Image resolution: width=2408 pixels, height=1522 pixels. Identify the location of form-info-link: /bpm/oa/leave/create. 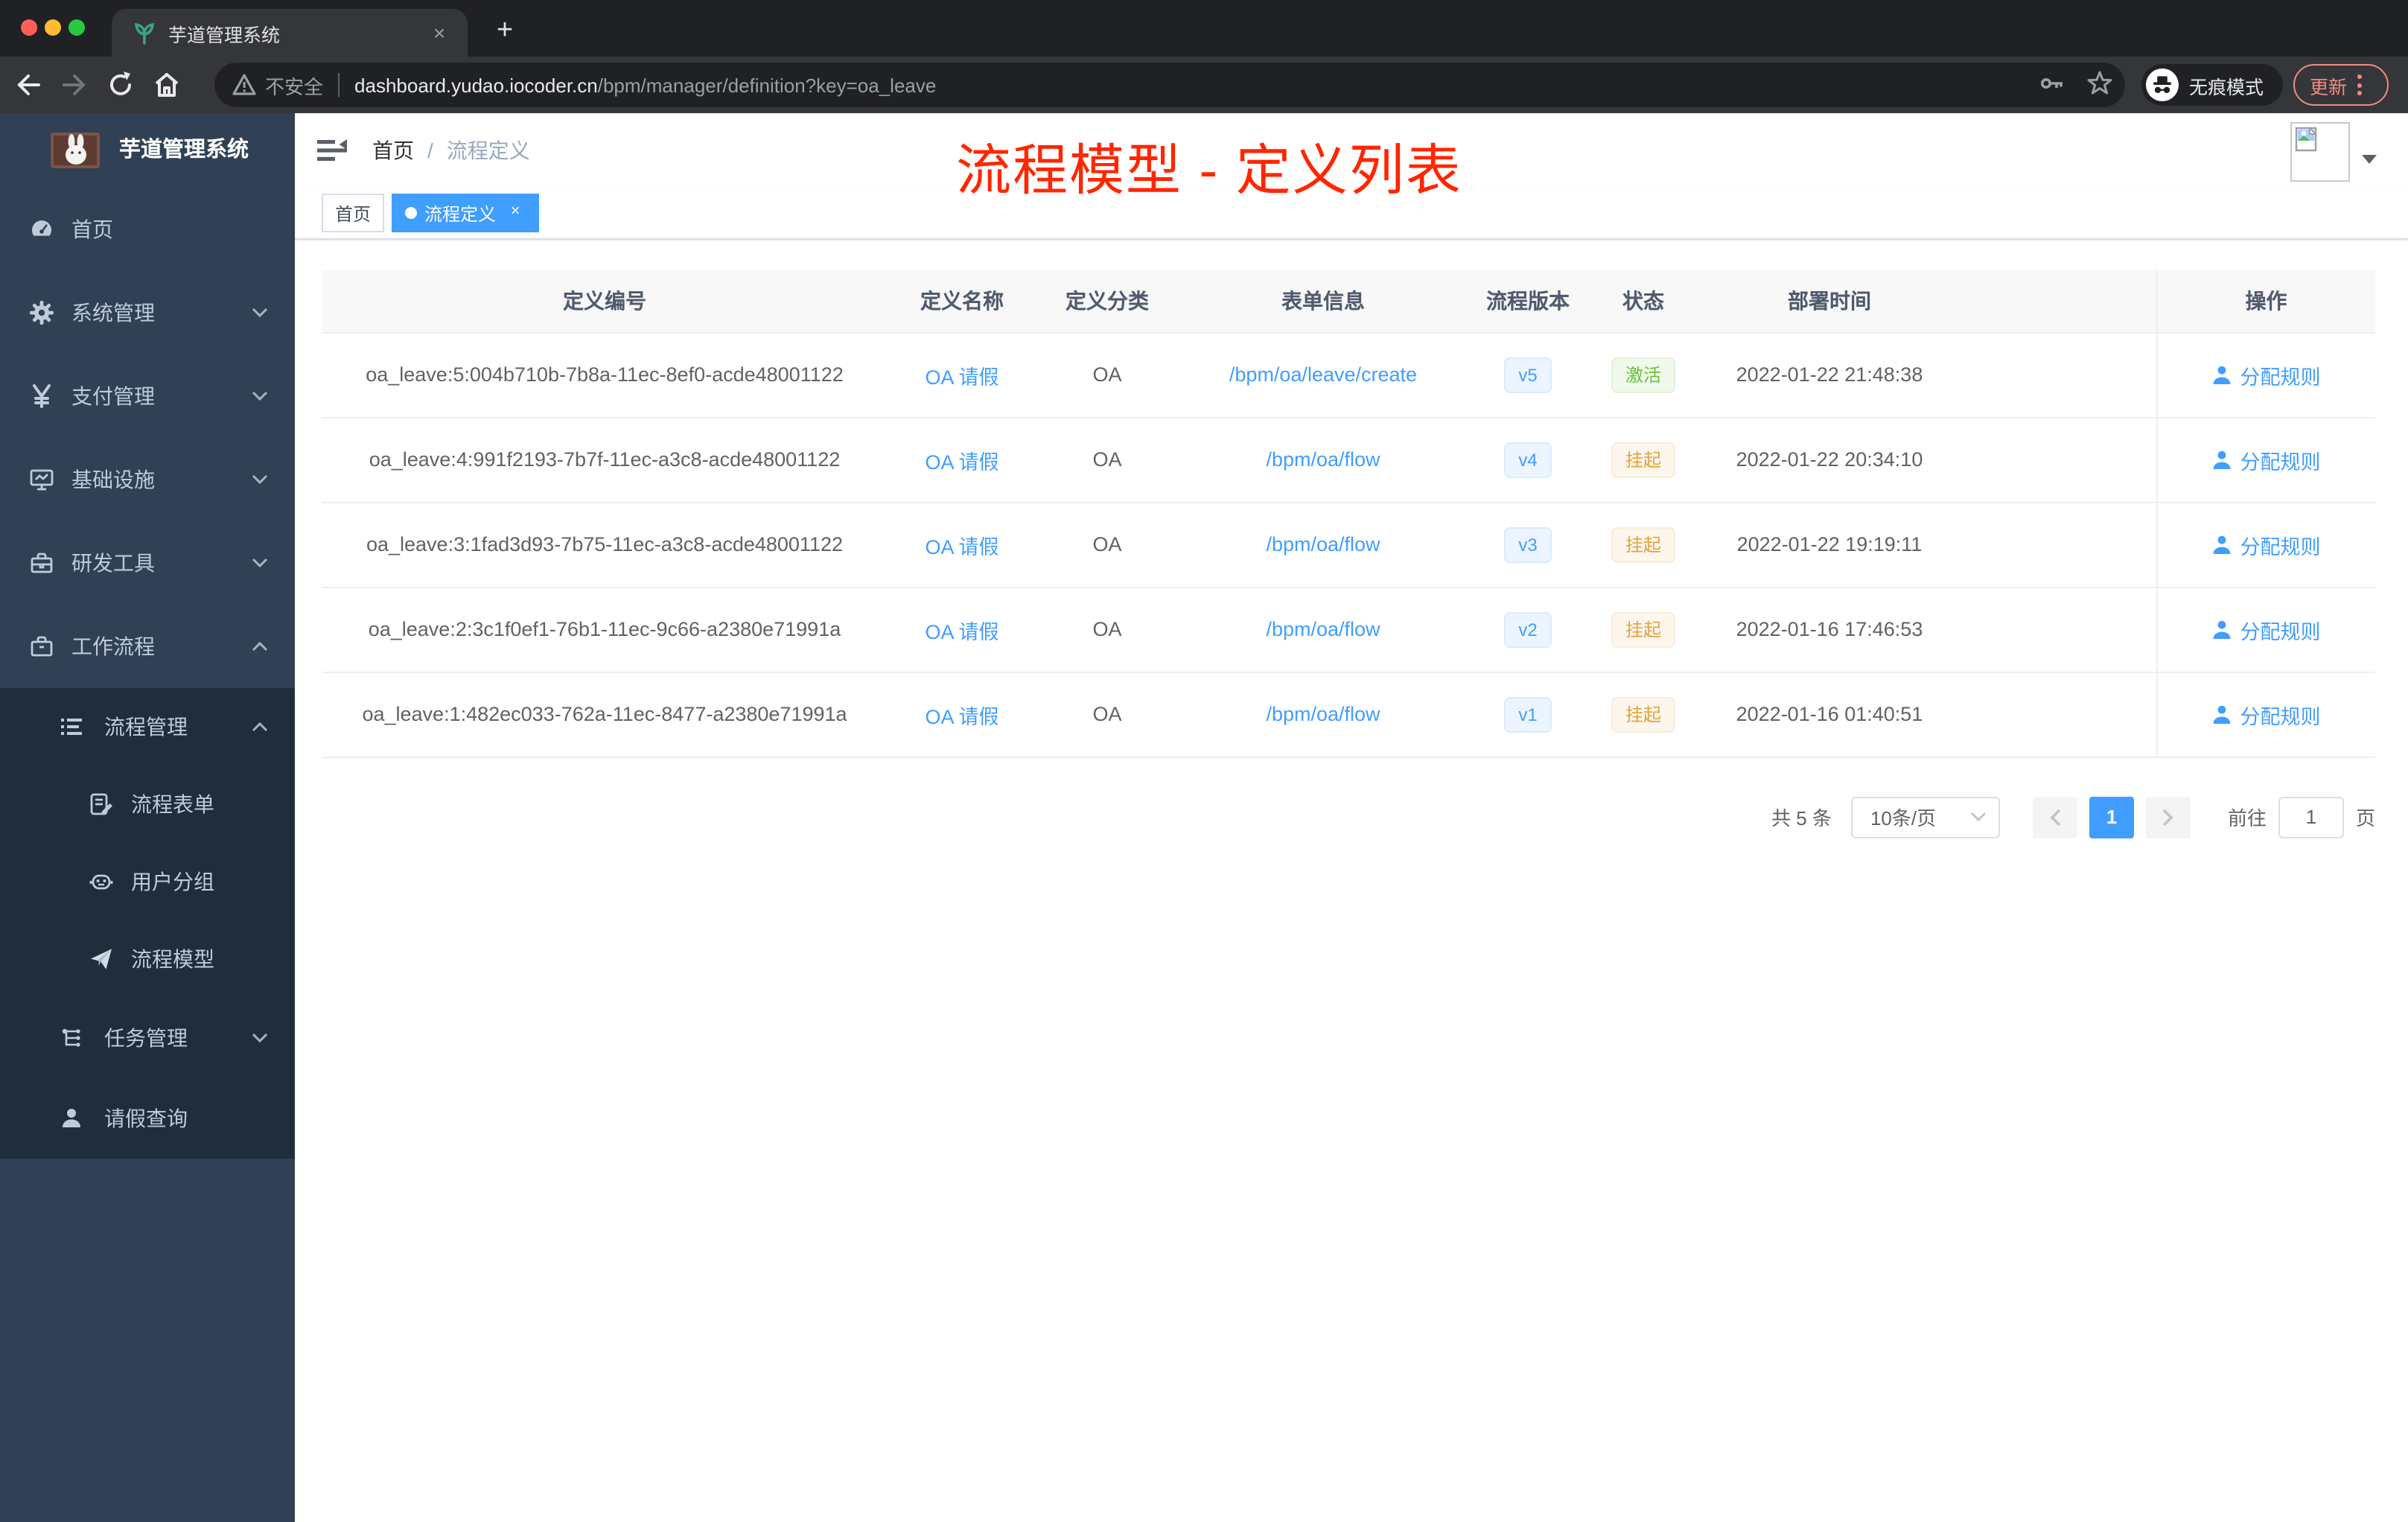
(1323, 374).